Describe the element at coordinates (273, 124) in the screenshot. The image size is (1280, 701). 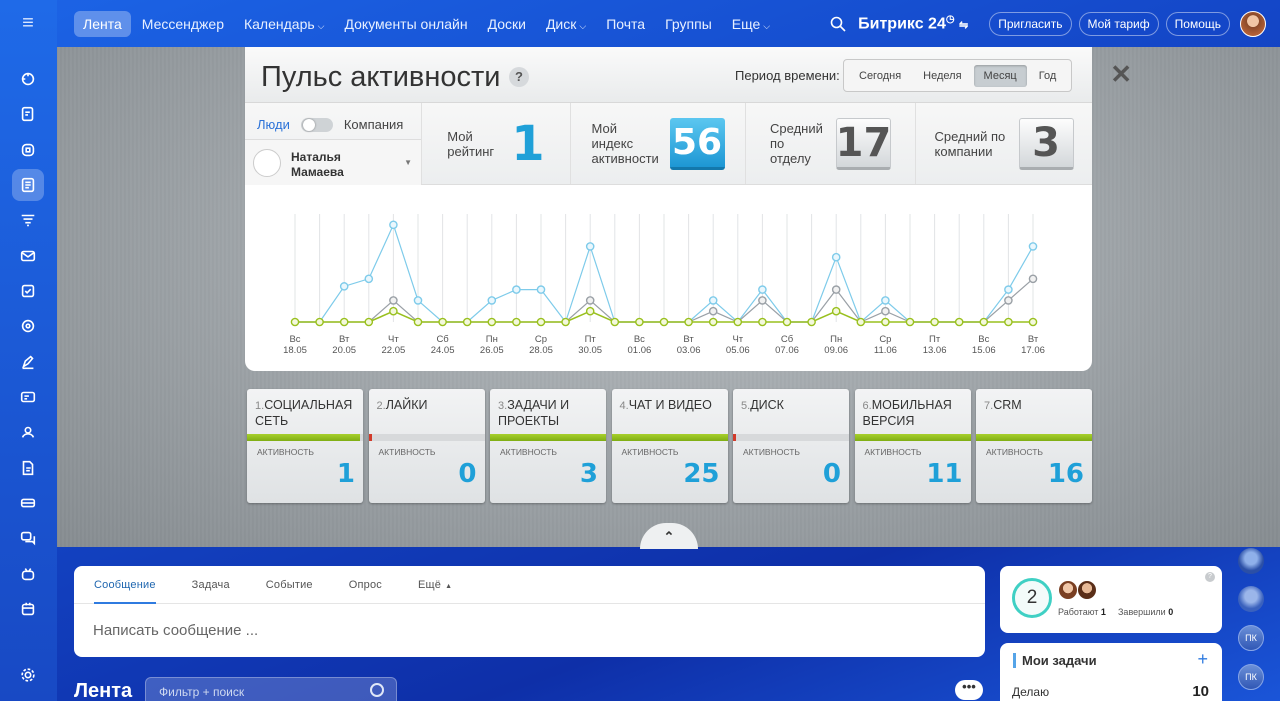
I see `toggle-people-label: Люди` at that location.